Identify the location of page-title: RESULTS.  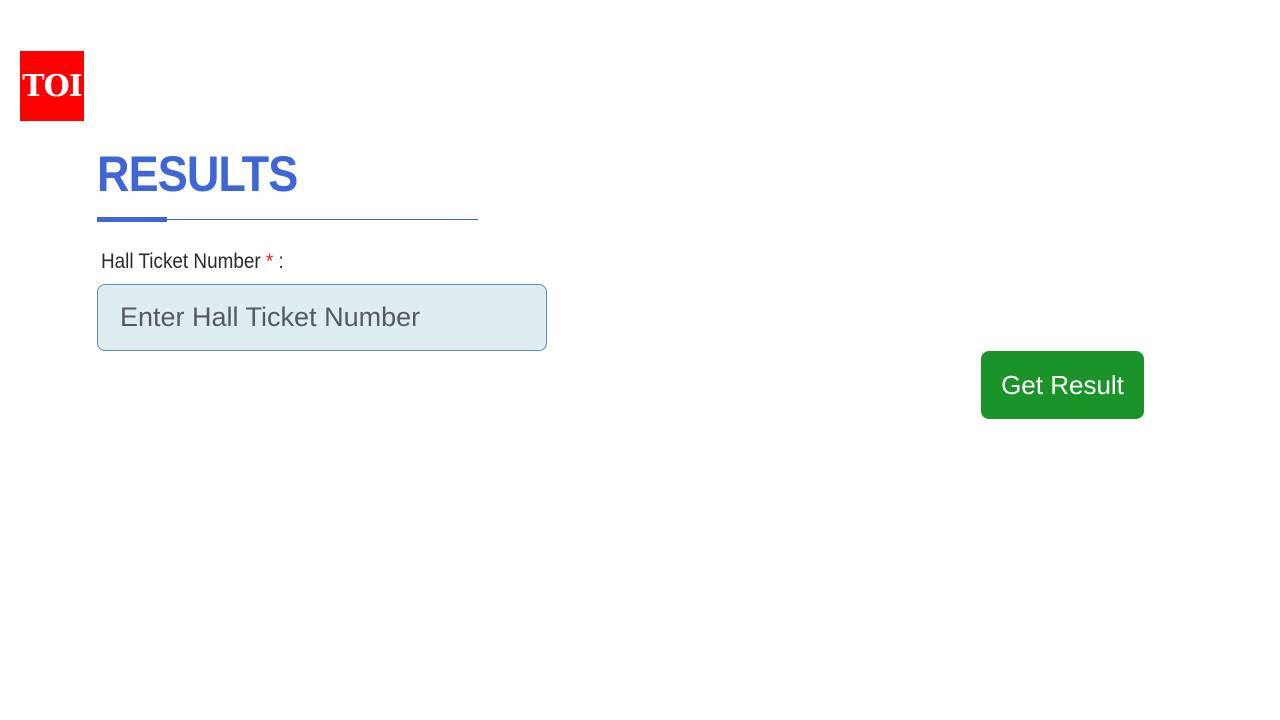
(197, 174).